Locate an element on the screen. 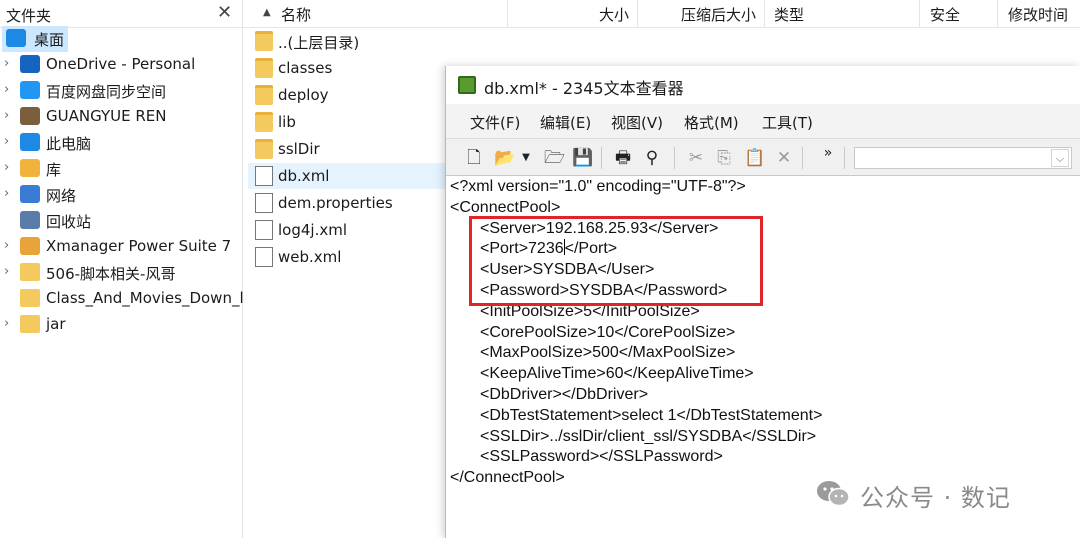 This screenshot has width=1080, height=538. menu-view: 视图(V) is located at coordinates (637, 122).